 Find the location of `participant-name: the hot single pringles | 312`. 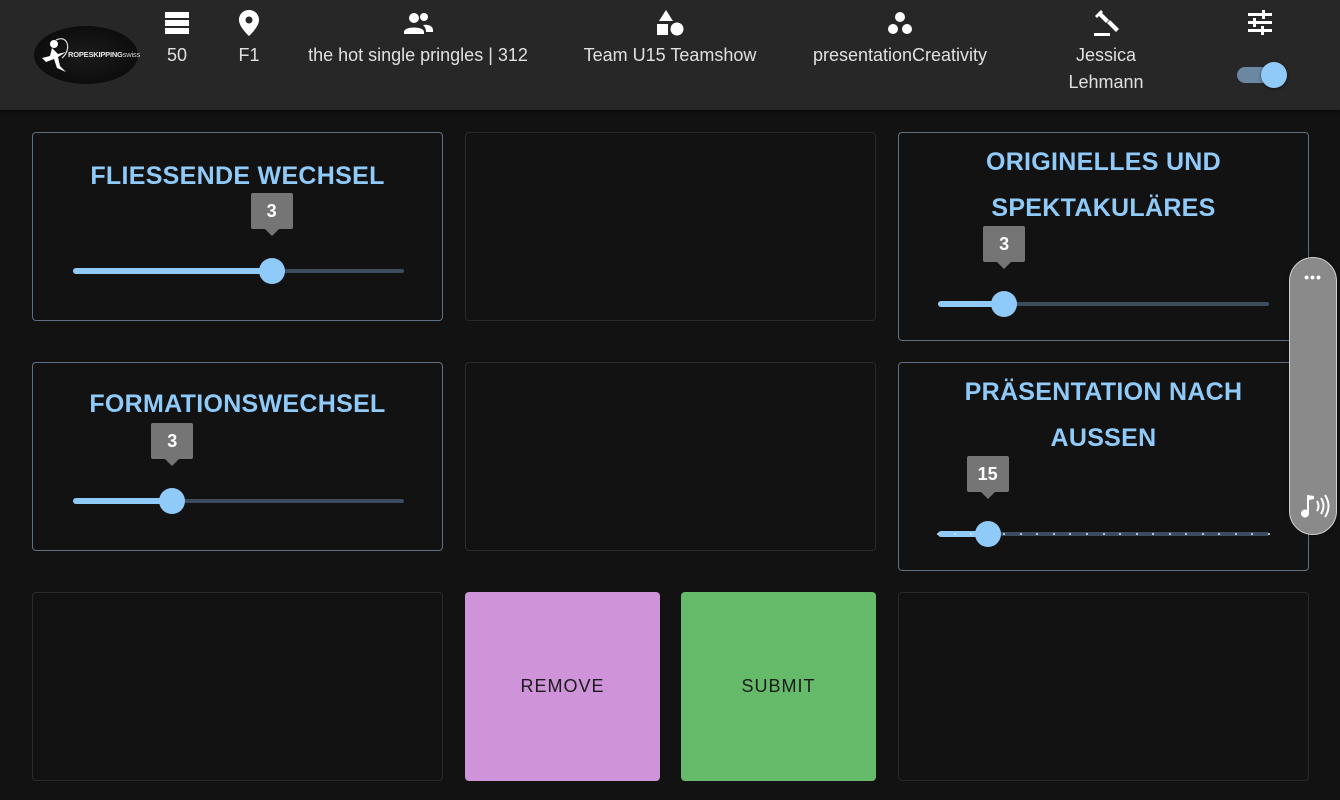

participant-name: the hot single pringles | 312 is located at coordinates (418, 55).